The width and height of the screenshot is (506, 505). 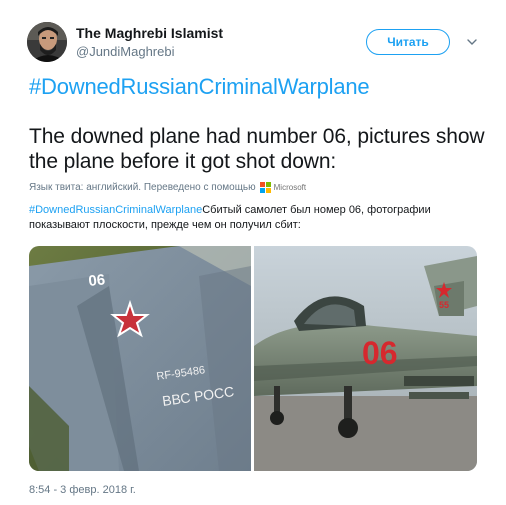 I want to click on follow-button-label: Читать, so click(x=408, y=42).